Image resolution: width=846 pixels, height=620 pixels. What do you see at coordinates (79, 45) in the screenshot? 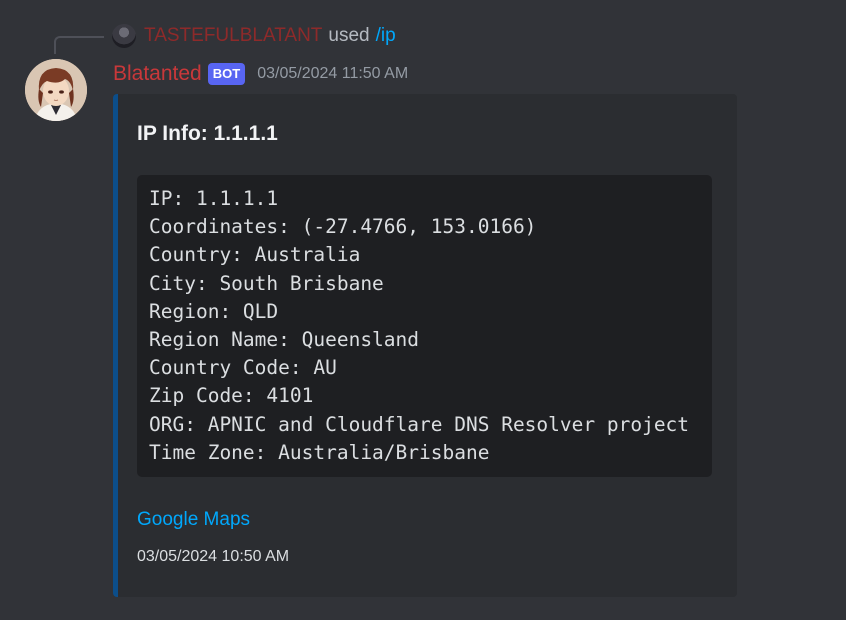
I see `reply-connector-line` at bounding box center [79, 45].